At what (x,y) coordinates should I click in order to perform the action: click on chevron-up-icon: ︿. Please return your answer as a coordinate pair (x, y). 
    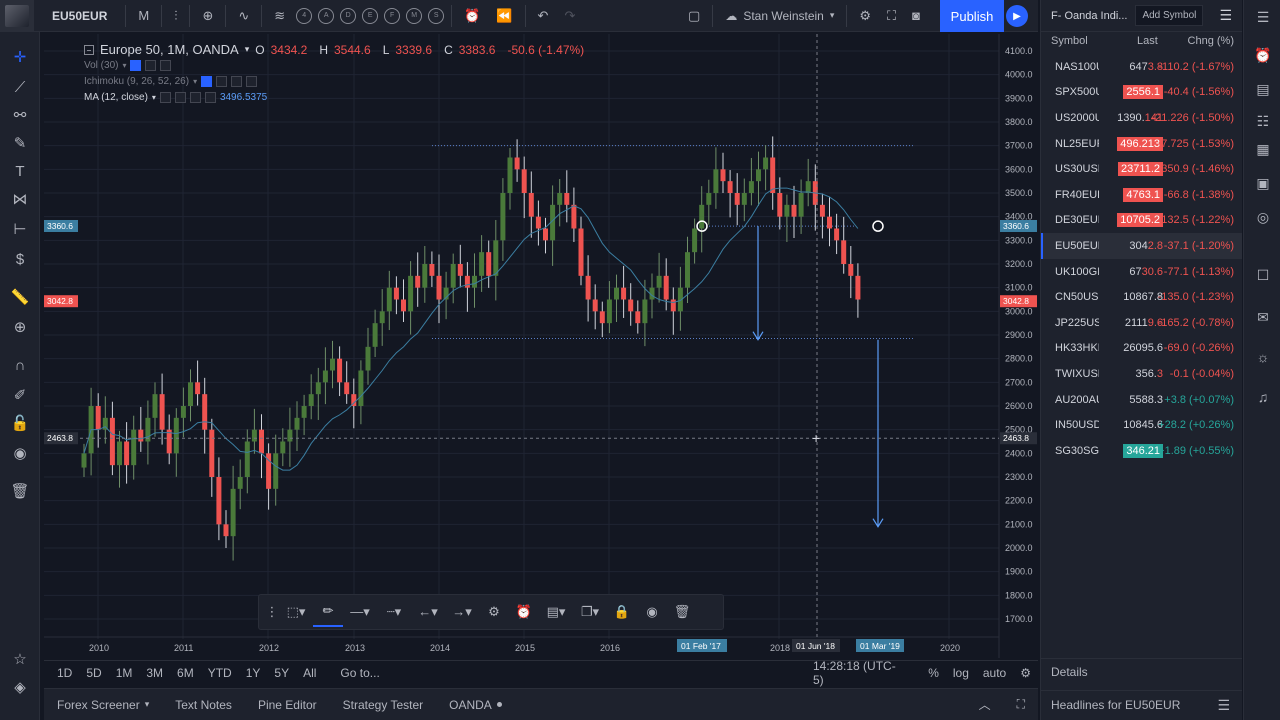
    Looking at the image, I should click on (985, 704).